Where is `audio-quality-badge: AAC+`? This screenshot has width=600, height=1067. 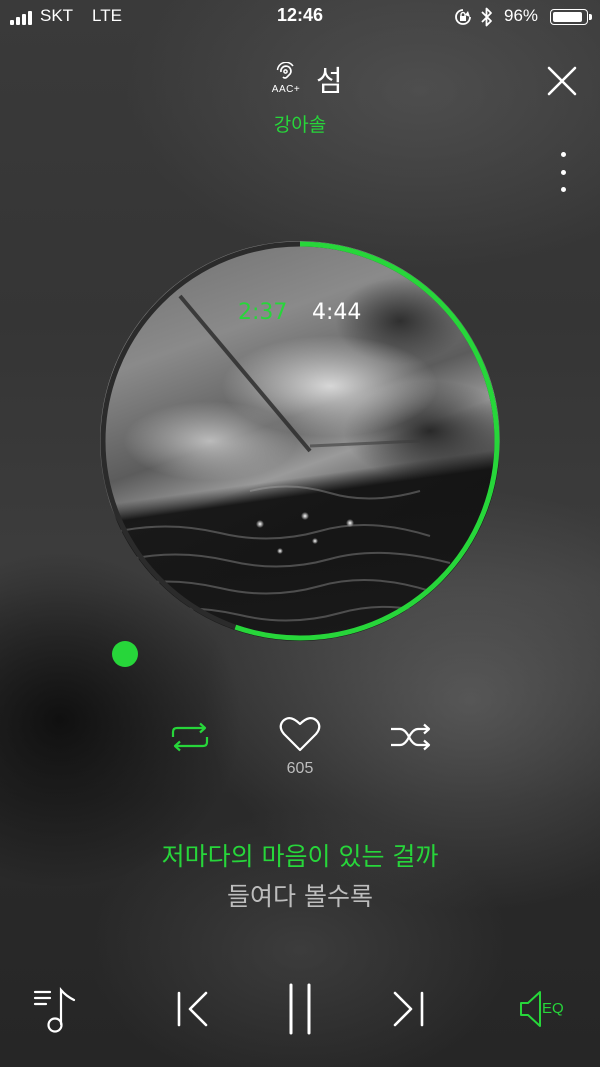
audio-quality-badge: AAC+ is located at coordinates (286, 78).